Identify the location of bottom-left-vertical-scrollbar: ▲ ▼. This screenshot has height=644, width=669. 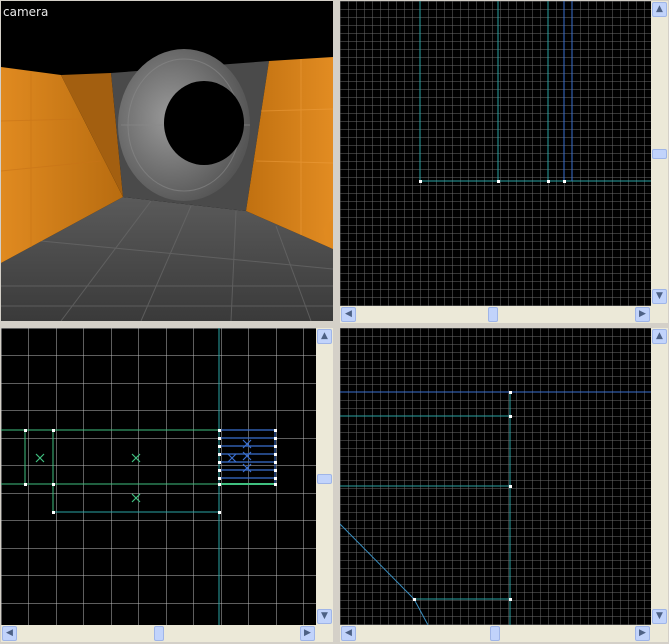
(324, 476).